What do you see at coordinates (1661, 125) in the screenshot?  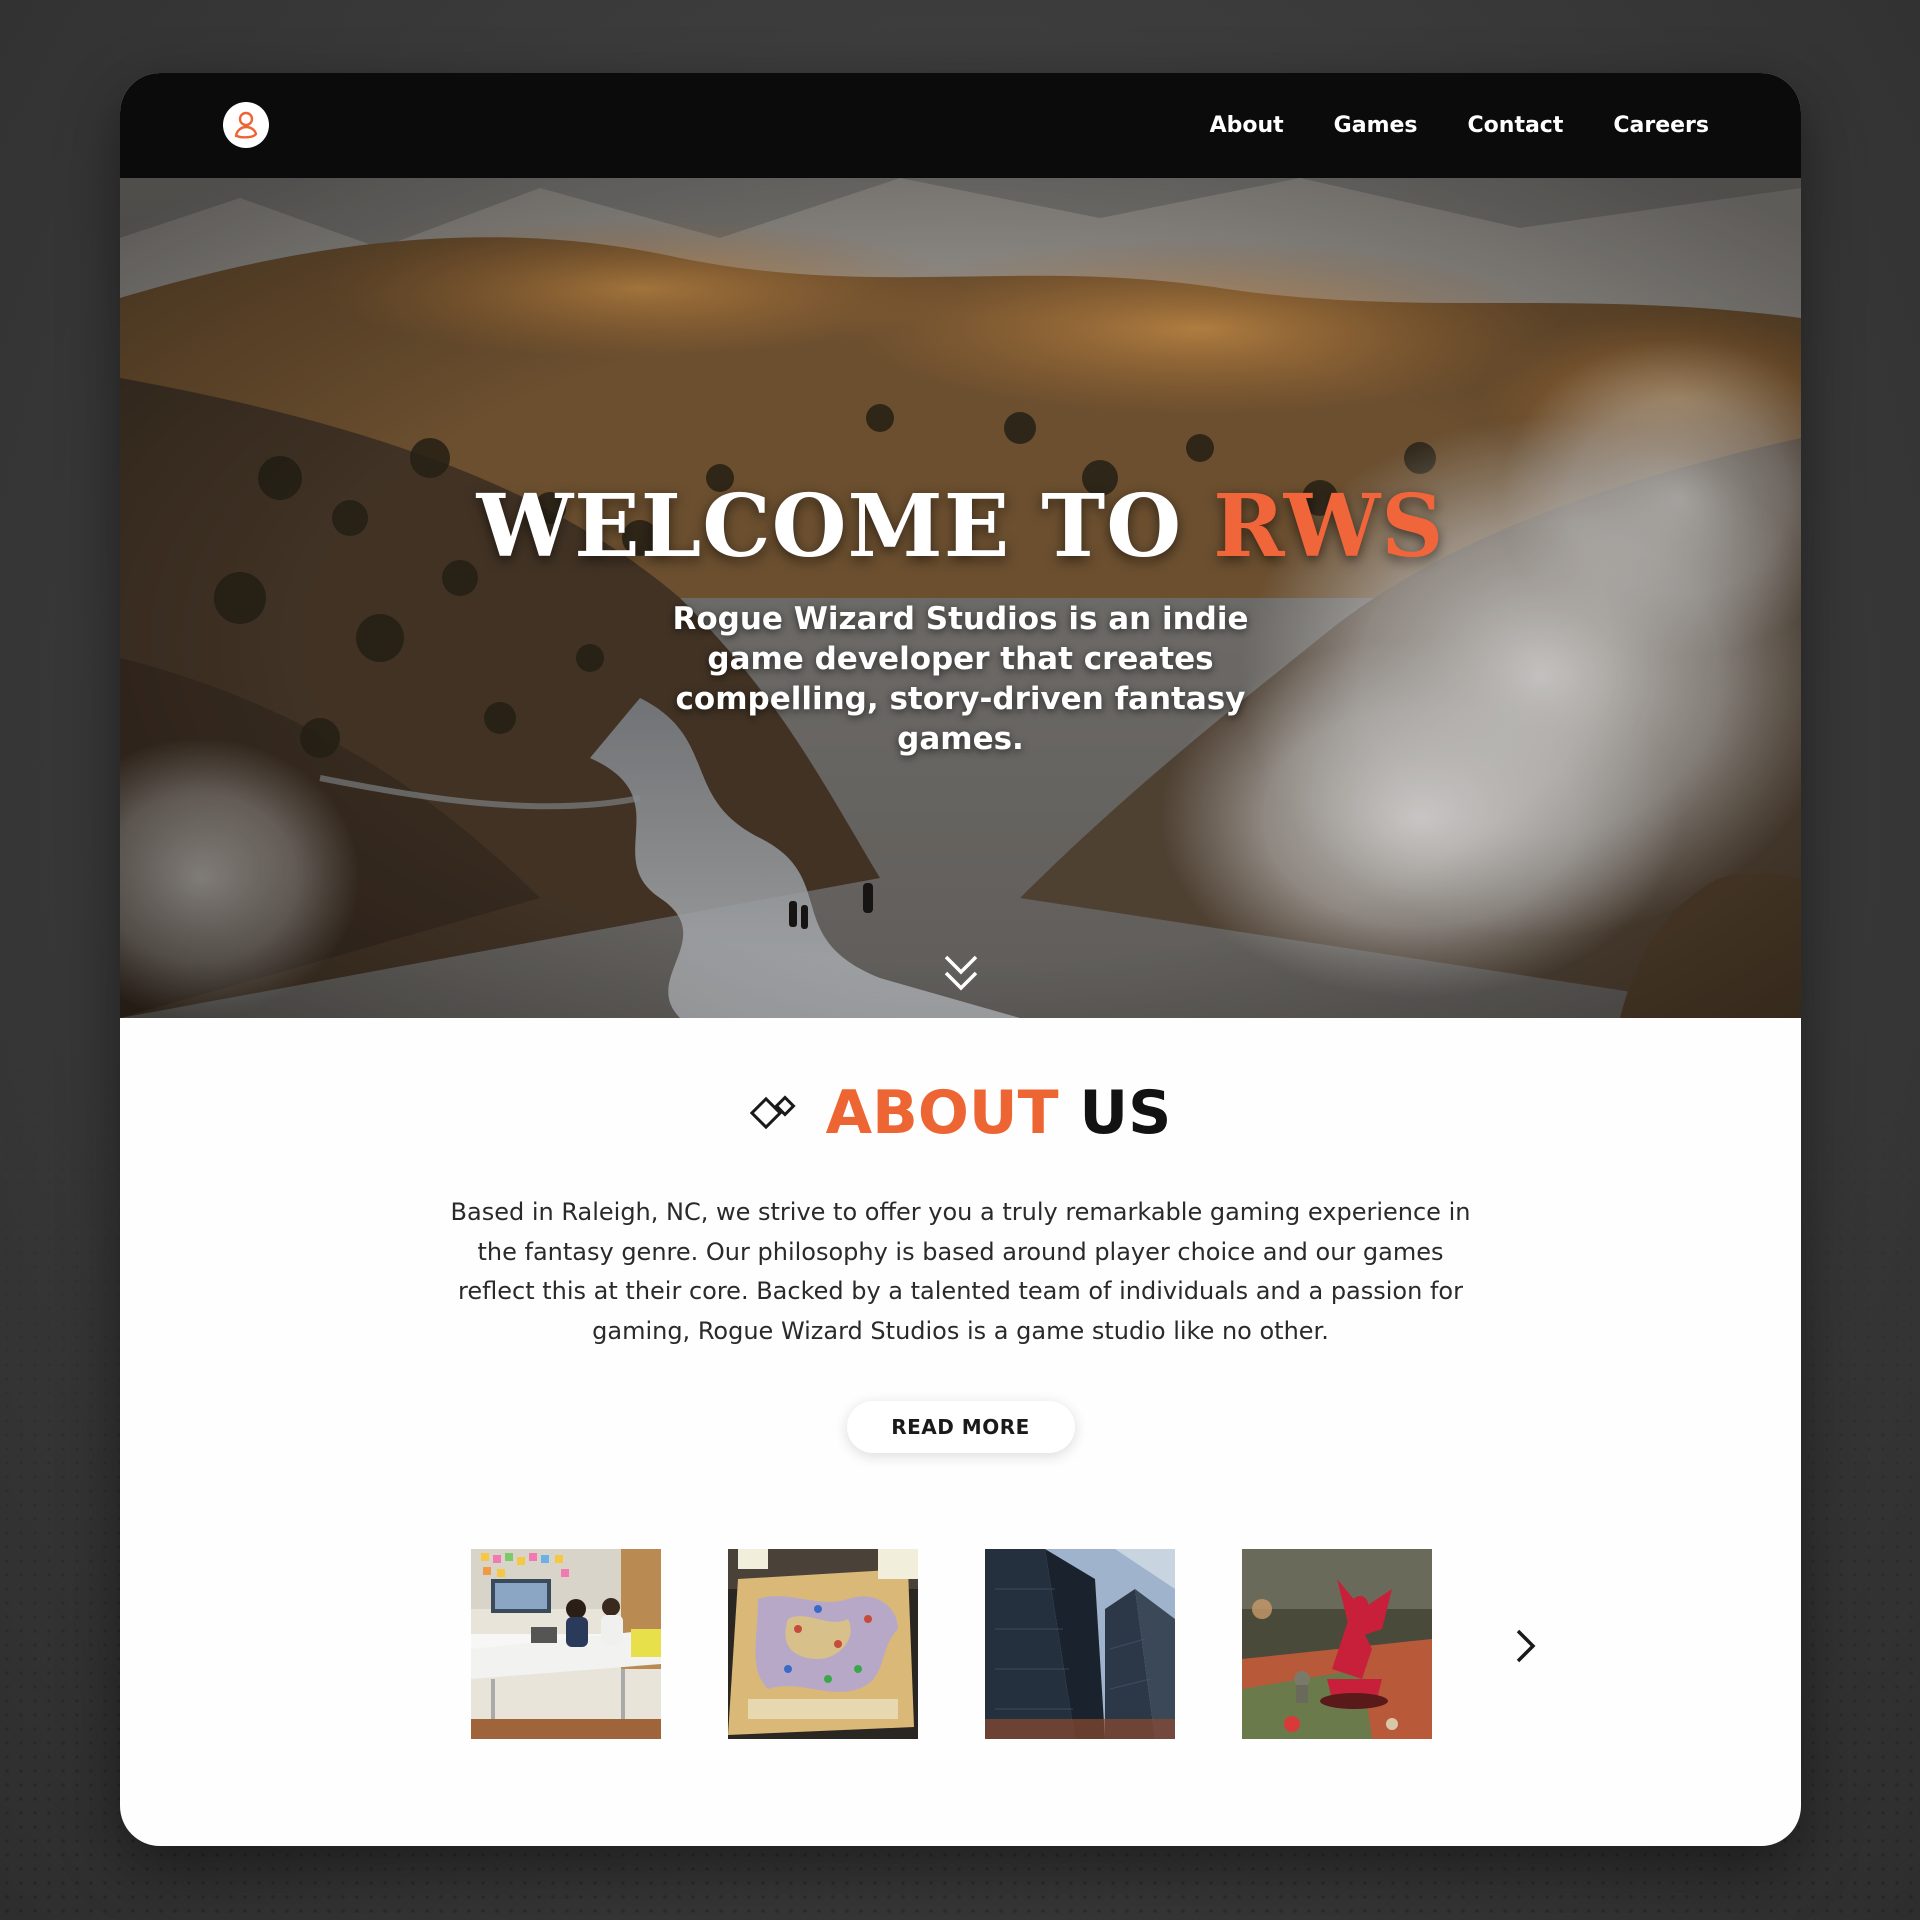 I see `nav-link-careers: Careers` at bounding box center [1661, 125].